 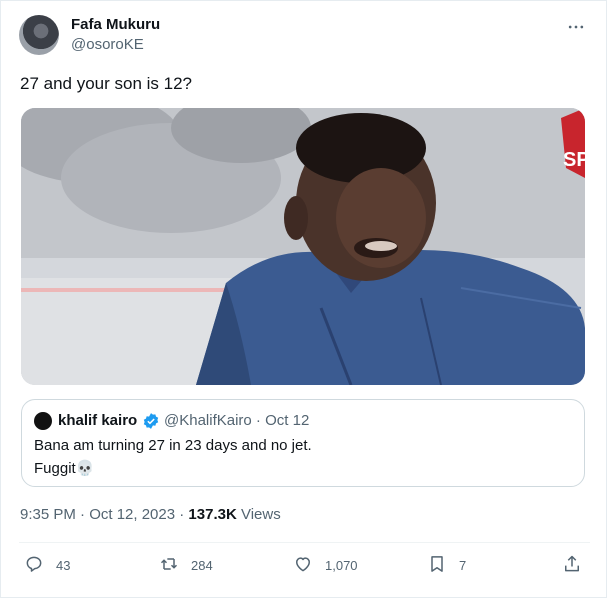 I want to click on verified-badge-icon, so click(x=151, y=421).